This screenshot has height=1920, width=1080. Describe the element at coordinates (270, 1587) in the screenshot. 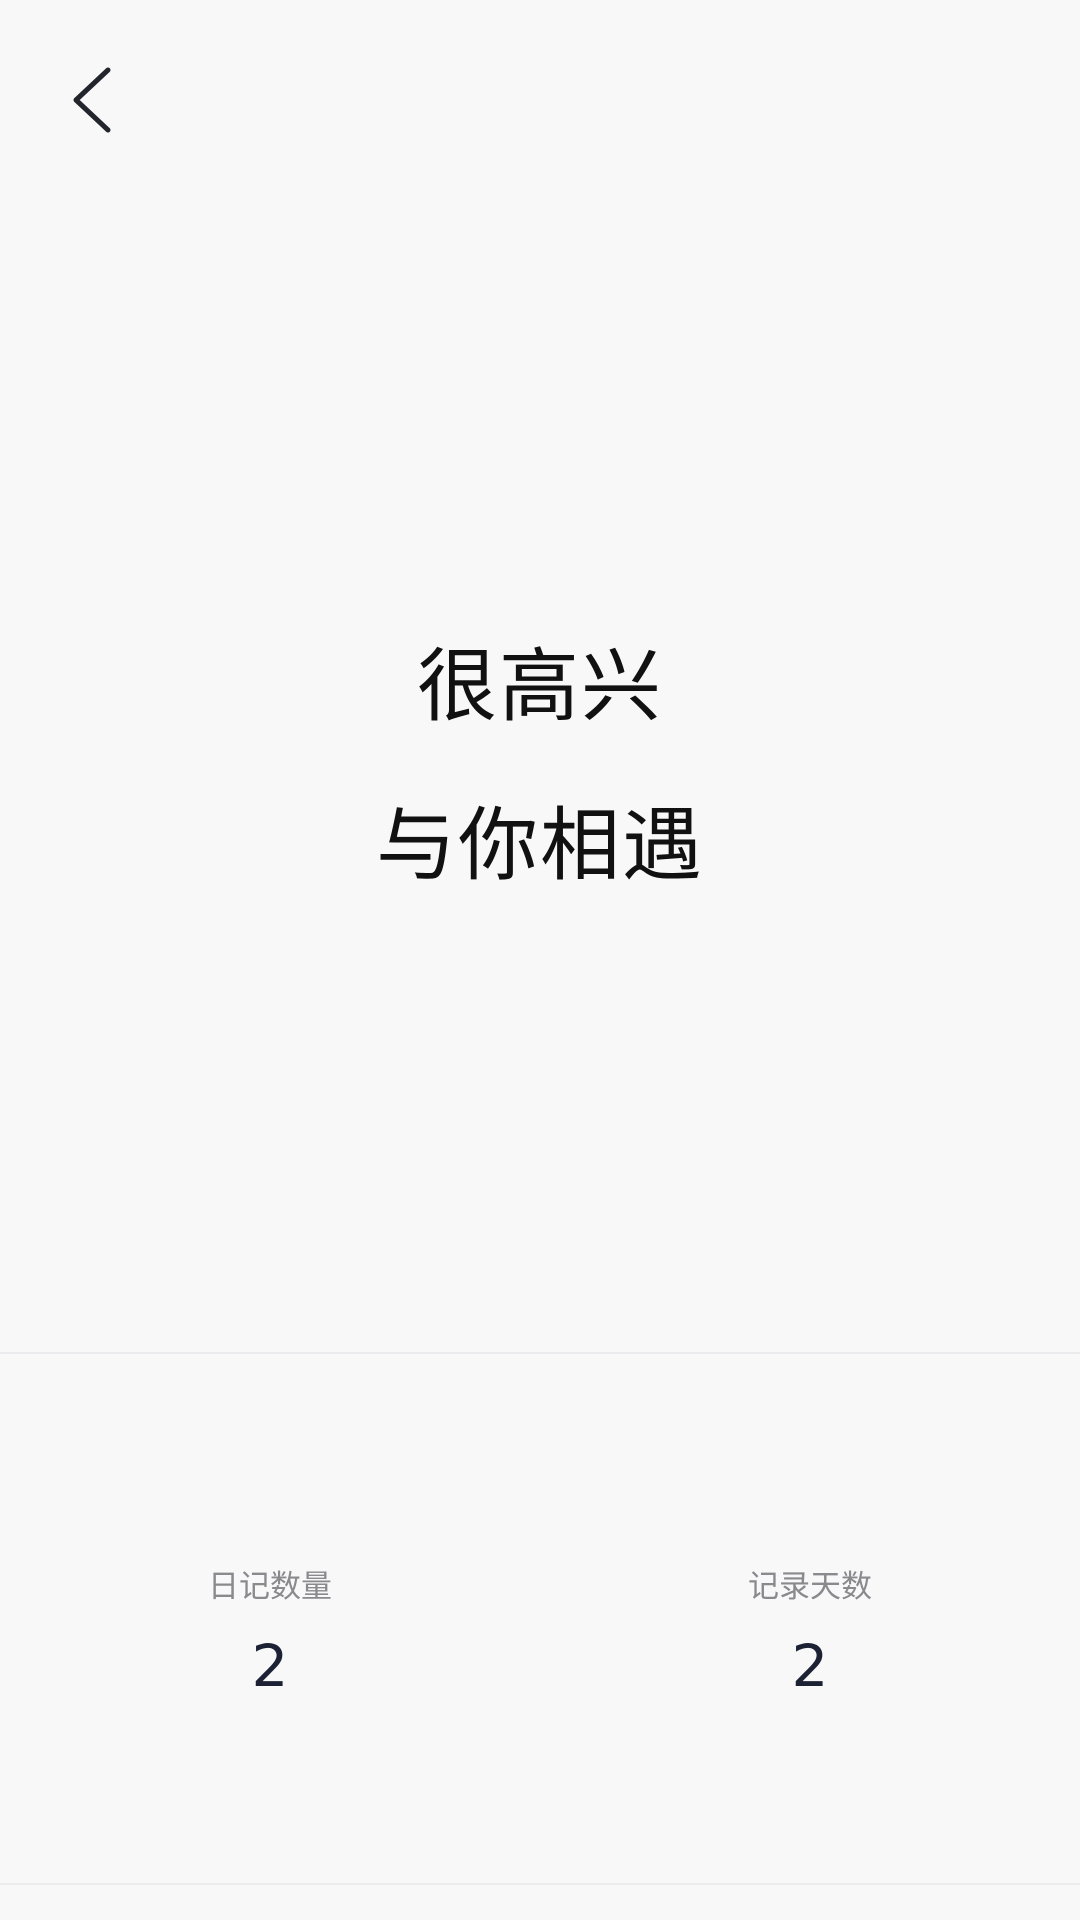

I see `stat-label: 日记数量` at that location.